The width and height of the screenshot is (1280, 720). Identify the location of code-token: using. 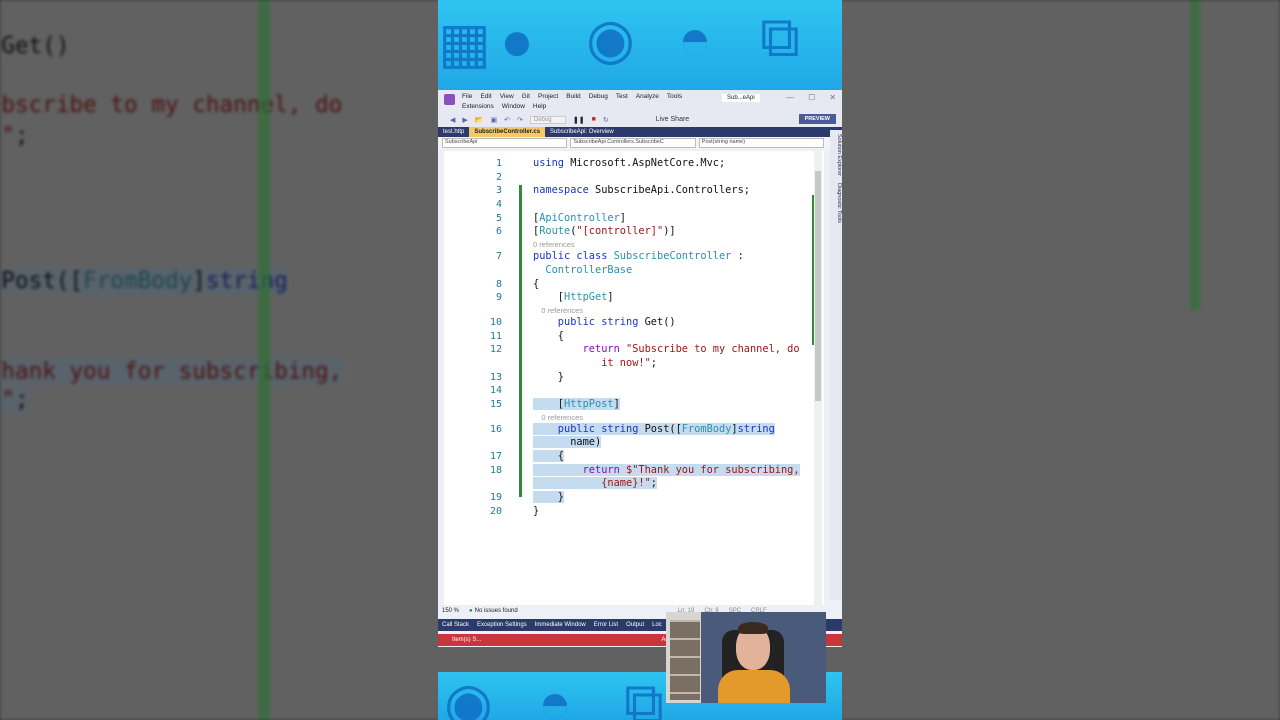
(552, 163).